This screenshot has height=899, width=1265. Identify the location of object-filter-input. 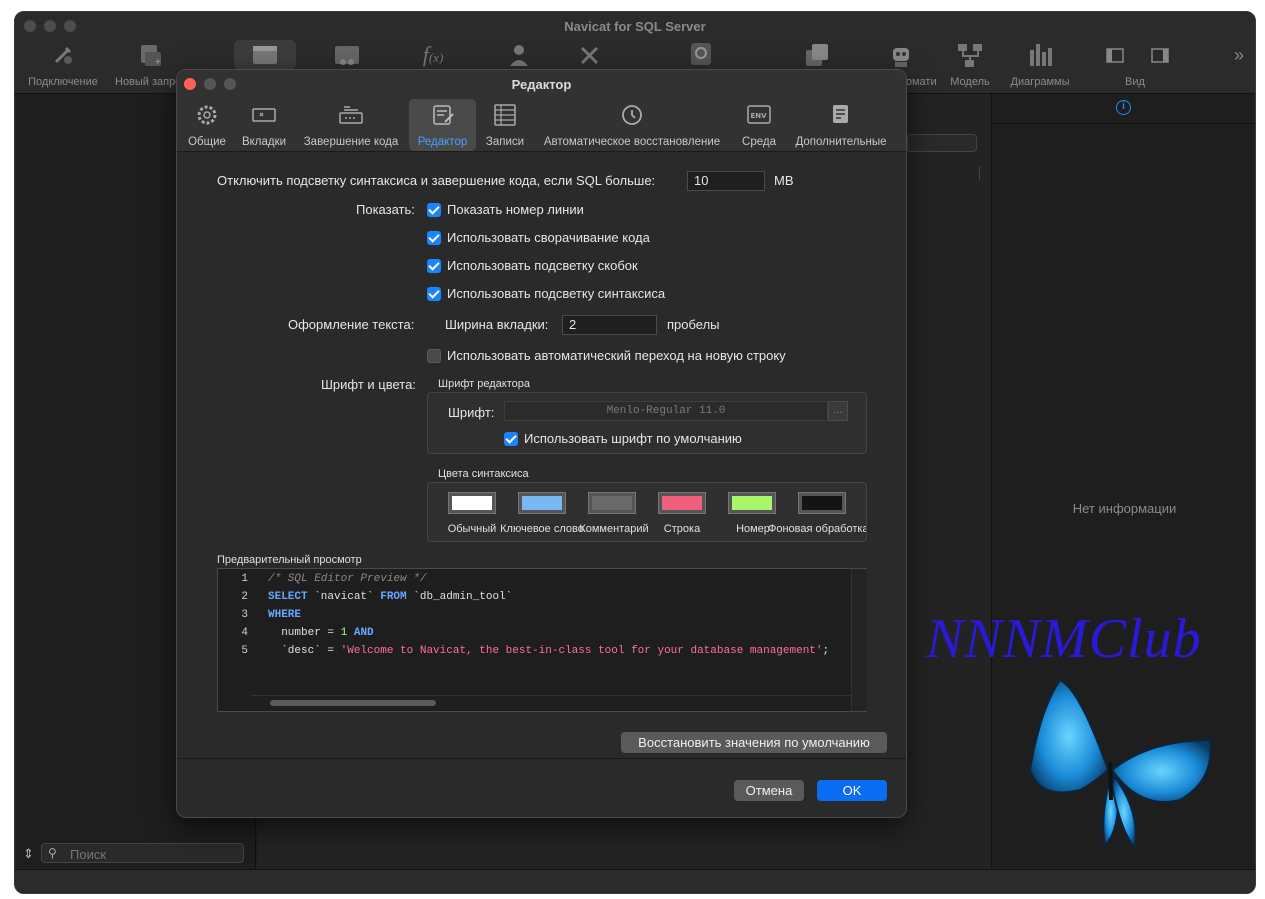
(942, 143).